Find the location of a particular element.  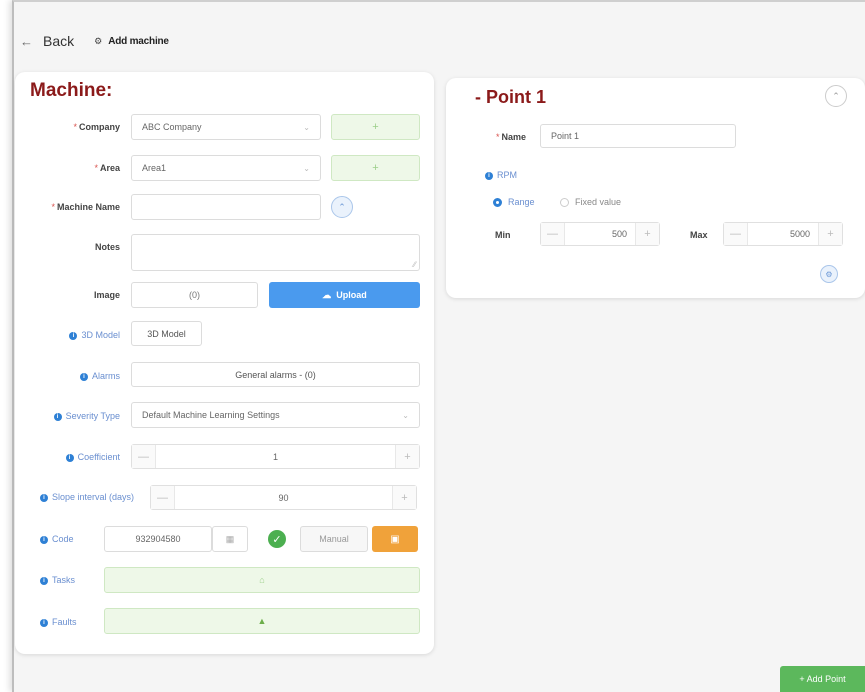

machine-title: Machine: is located at coordinates (71, 90).